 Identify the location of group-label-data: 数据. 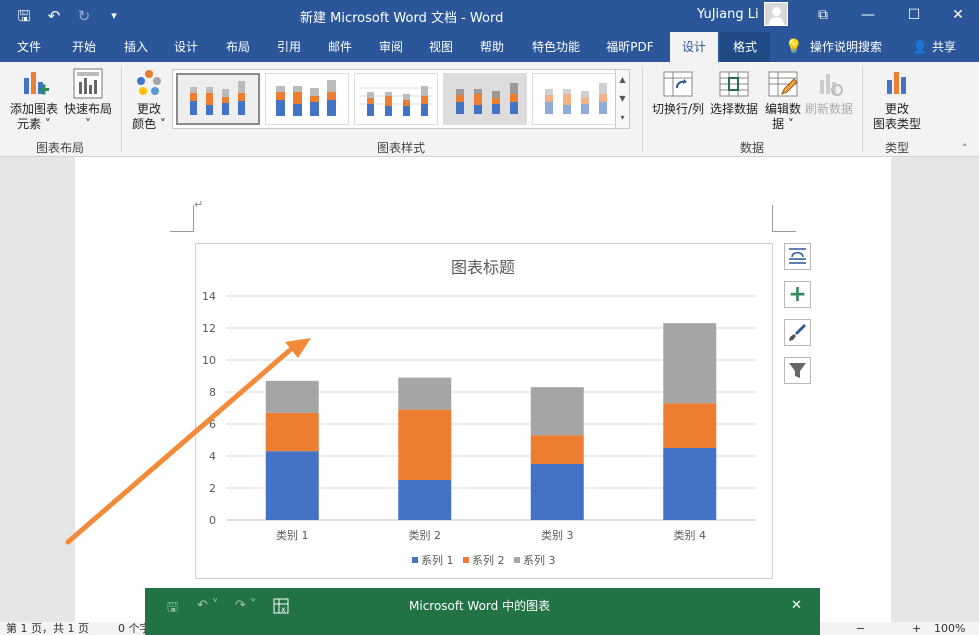
(751, 148).